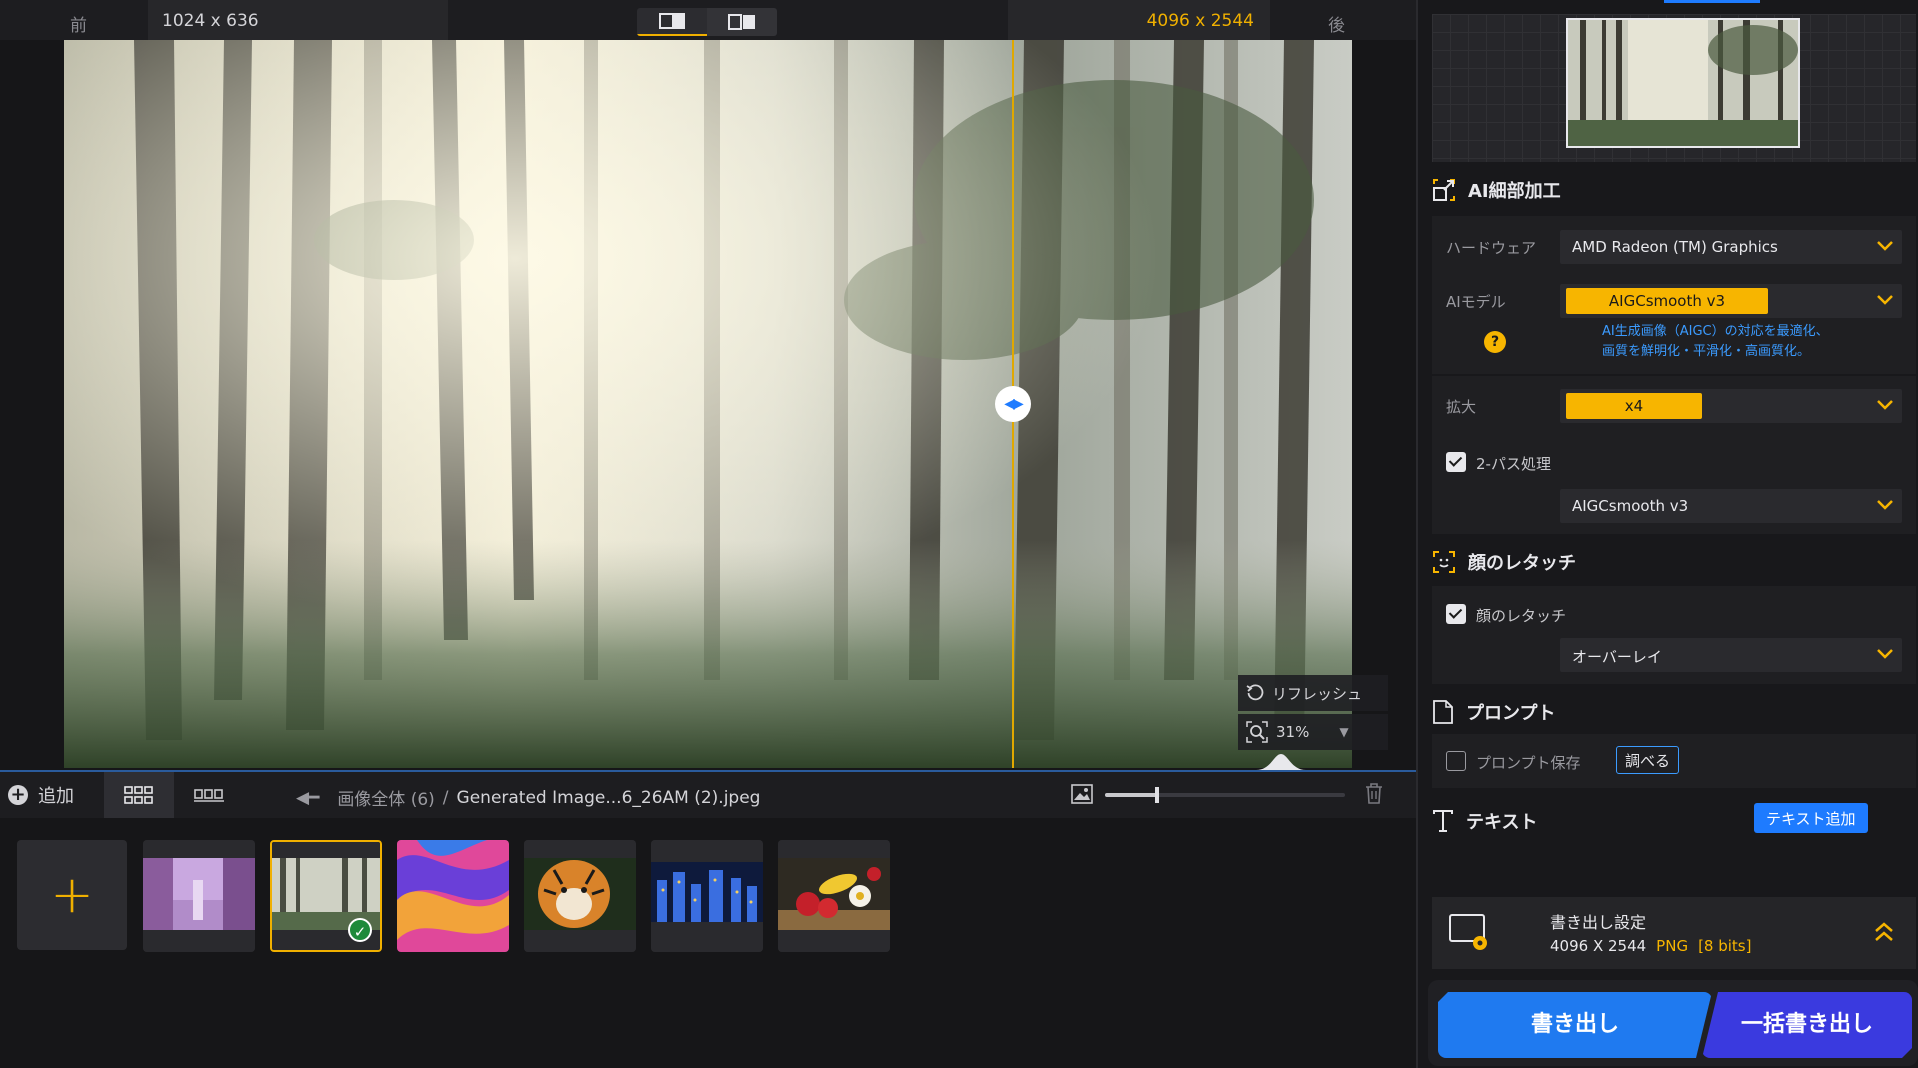 Image resolution: width=1918 pixels, height=1068 pixels. I want to click on filmstrip-view-button, so click(209, 795).